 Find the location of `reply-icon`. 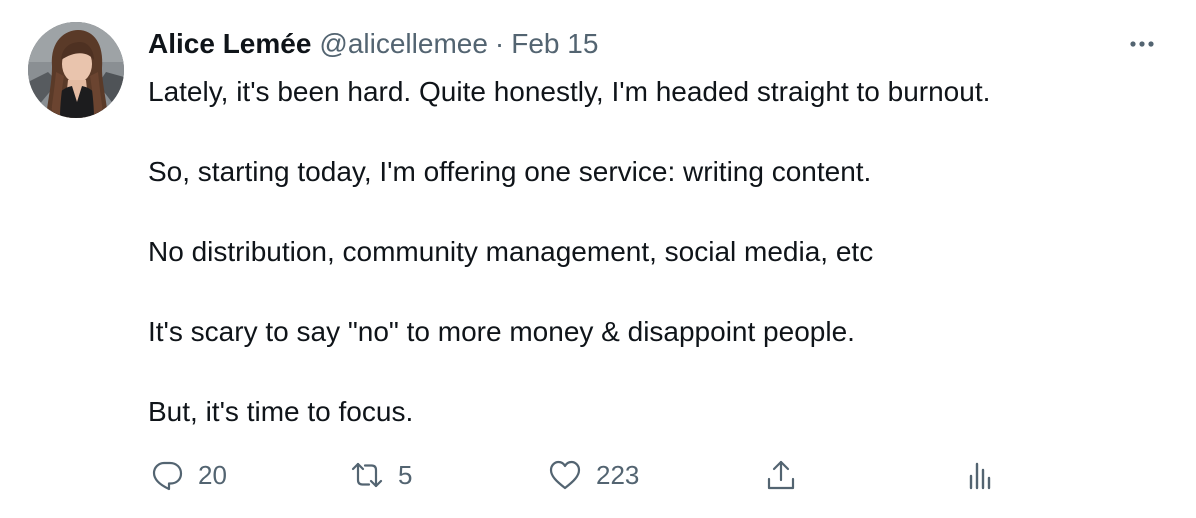

reply-icon is located at coordinates (167, 475).